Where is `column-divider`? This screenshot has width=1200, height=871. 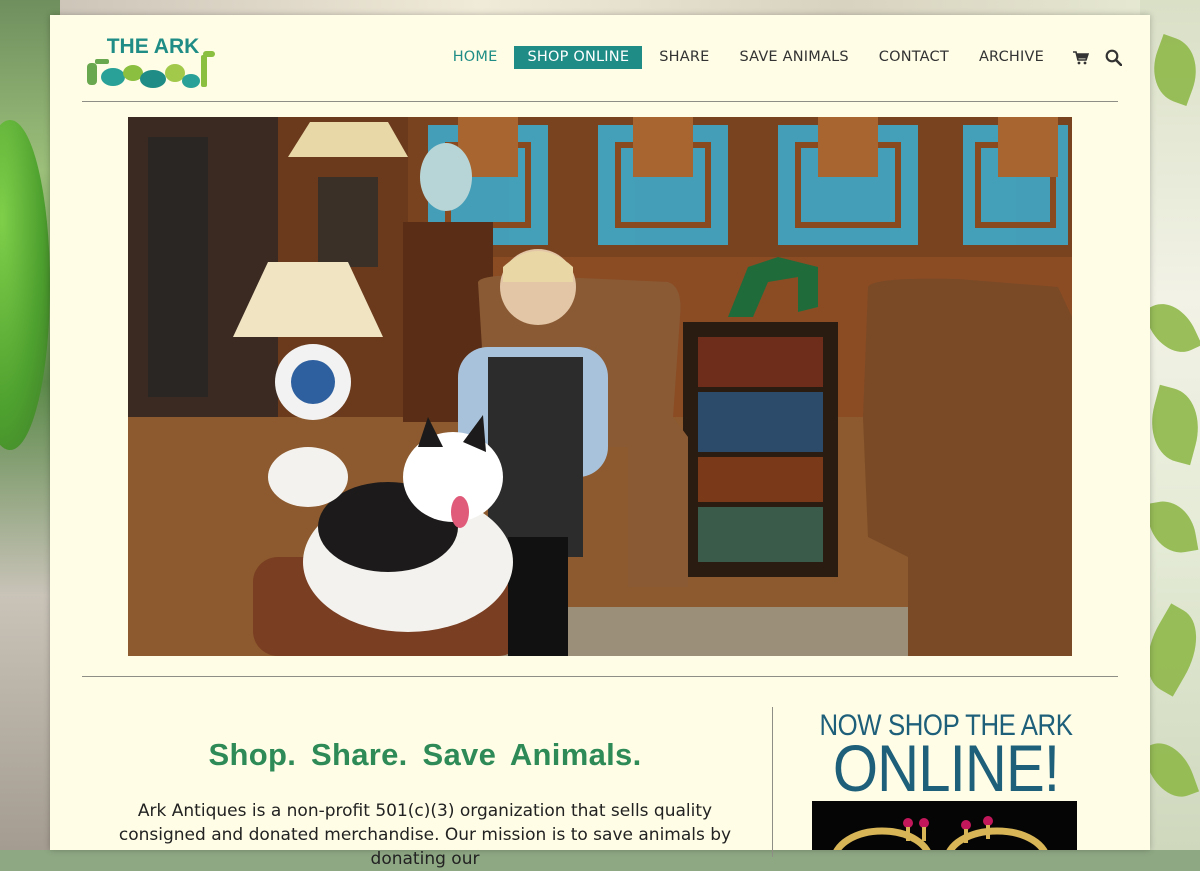 column-divider is located at coordinates (772, 782).